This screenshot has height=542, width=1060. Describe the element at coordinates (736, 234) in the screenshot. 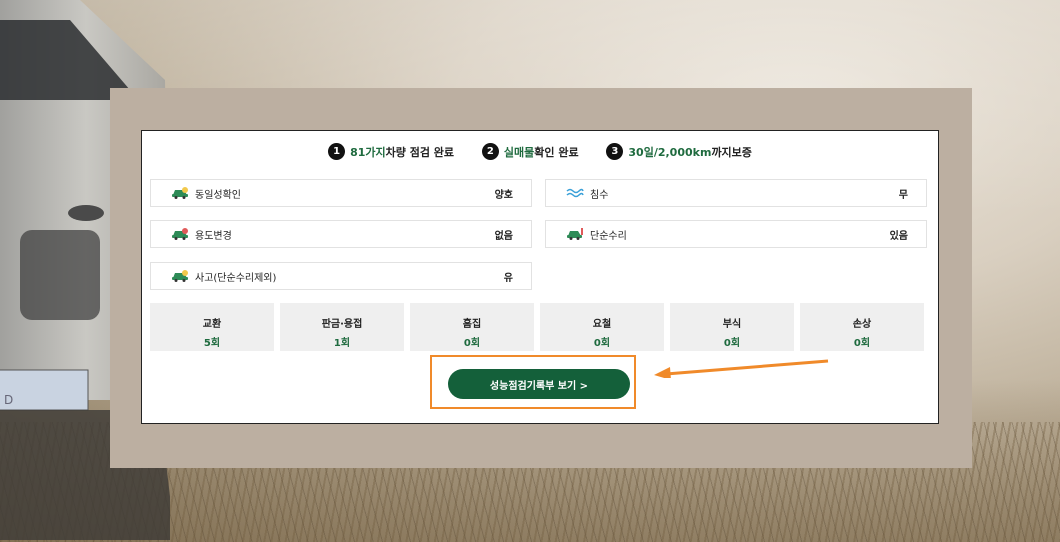

I see `check-simple-repair: 단순수리 있음` at that location.